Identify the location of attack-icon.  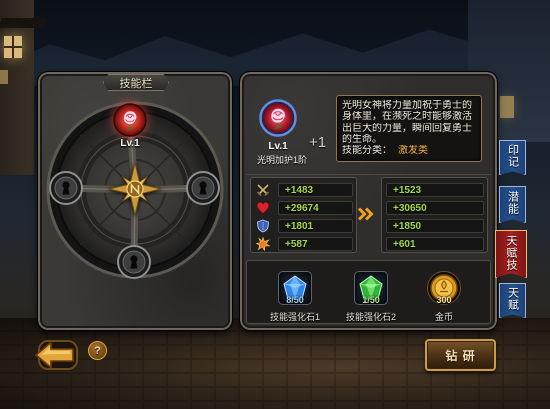
(263, 190).